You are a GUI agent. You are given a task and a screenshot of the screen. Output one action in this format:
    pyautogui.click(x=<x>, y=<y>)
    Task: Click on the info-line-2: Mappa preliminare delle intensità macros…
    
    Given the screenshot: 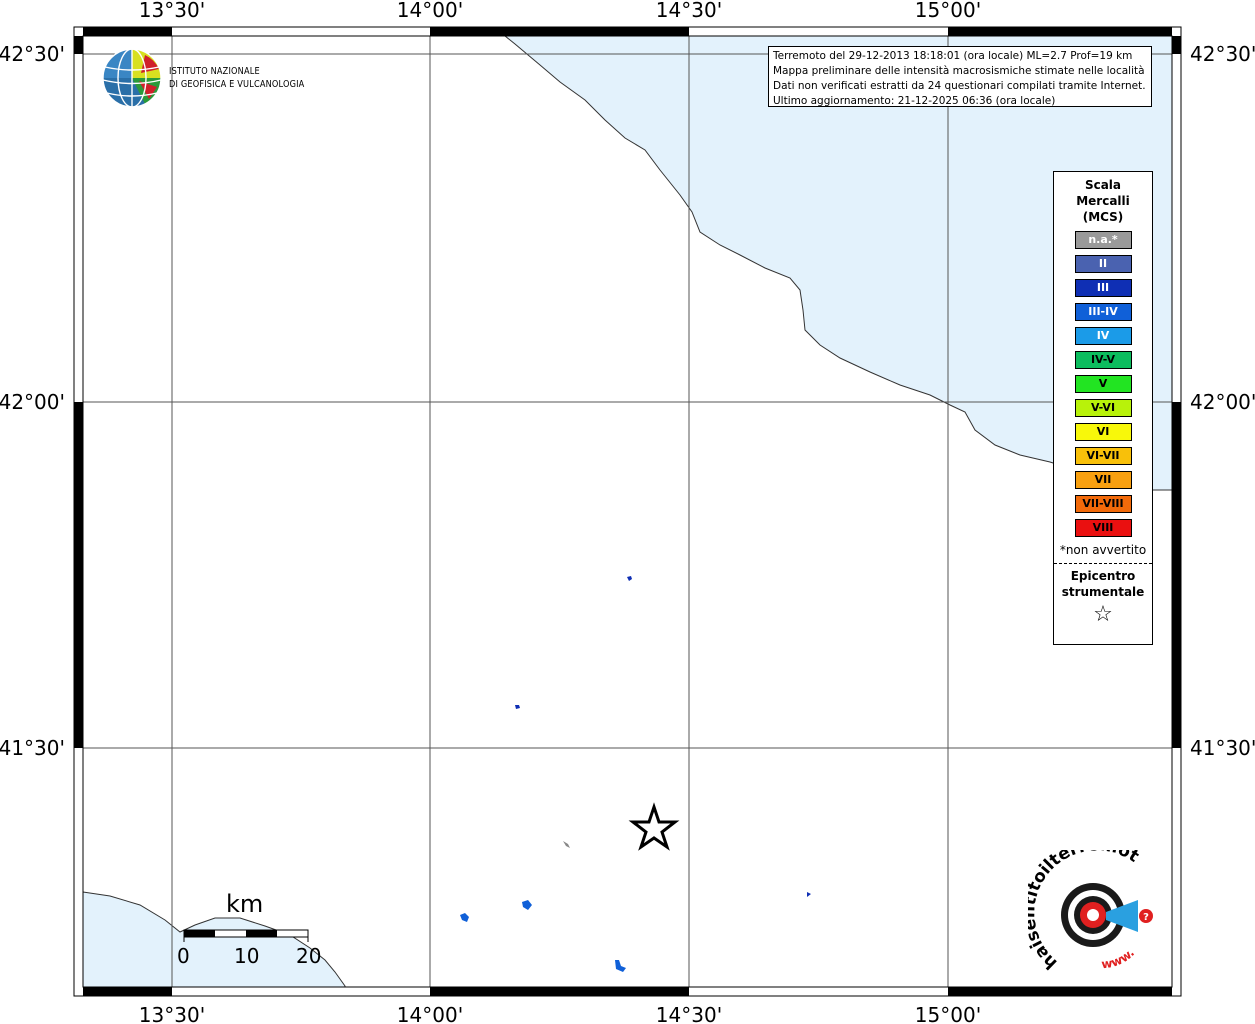 What is the action you would take?
    pyautogui.click(x=959, y=71)
    